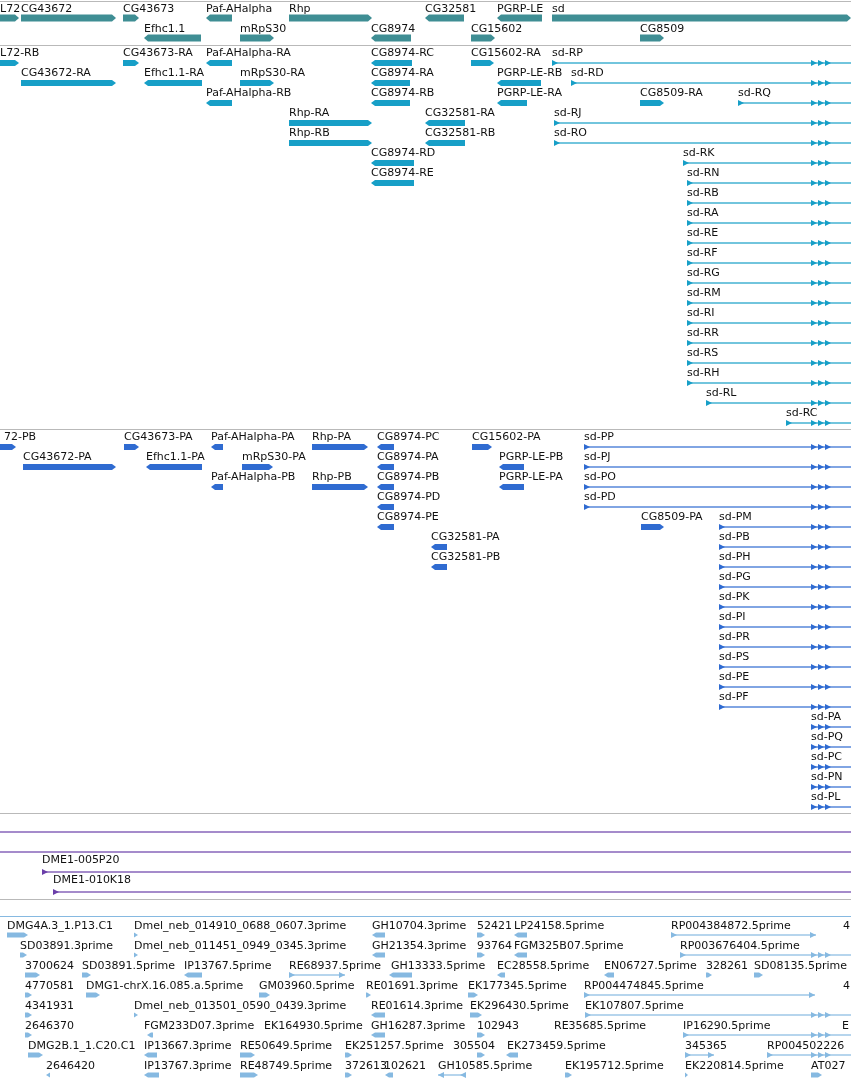  Describe the element at coordinates (802, 412) in the screenshot. I see `feature-label: sd-RC` at that location.